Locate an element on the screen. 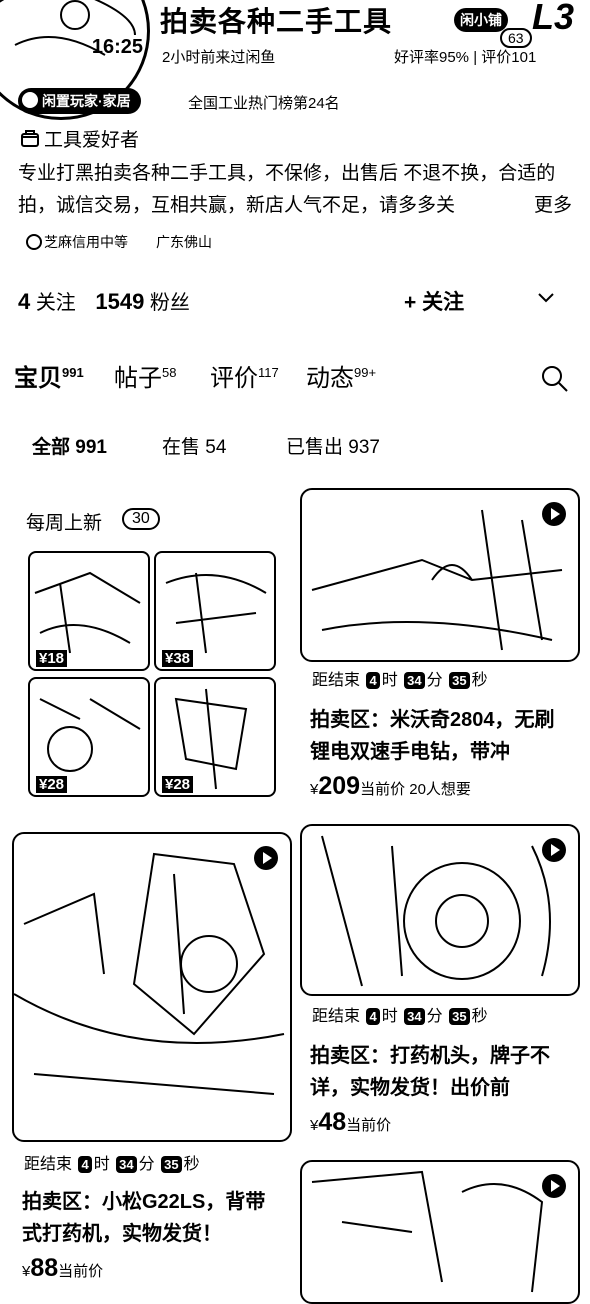  item-title: 拍卖区：小松G22LS，背带式打药机，实物发货！ is located at coordinates (153, 1218).